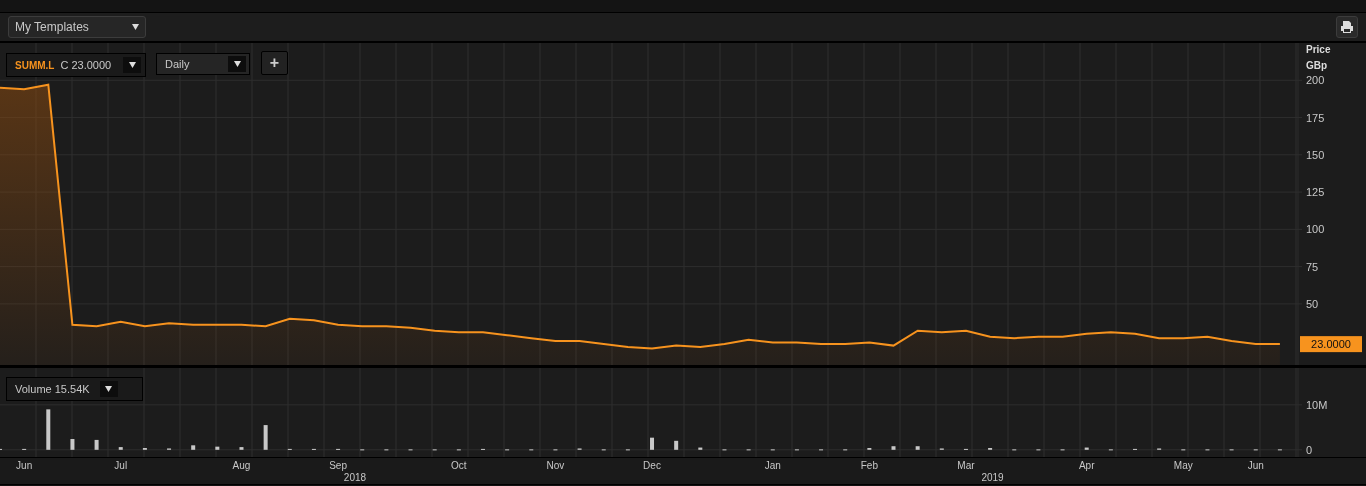  What do you see at coordinates (203, 64) in the screenshot?
I see `interval-dropdown: Daily` at bounding box center [203, 64].